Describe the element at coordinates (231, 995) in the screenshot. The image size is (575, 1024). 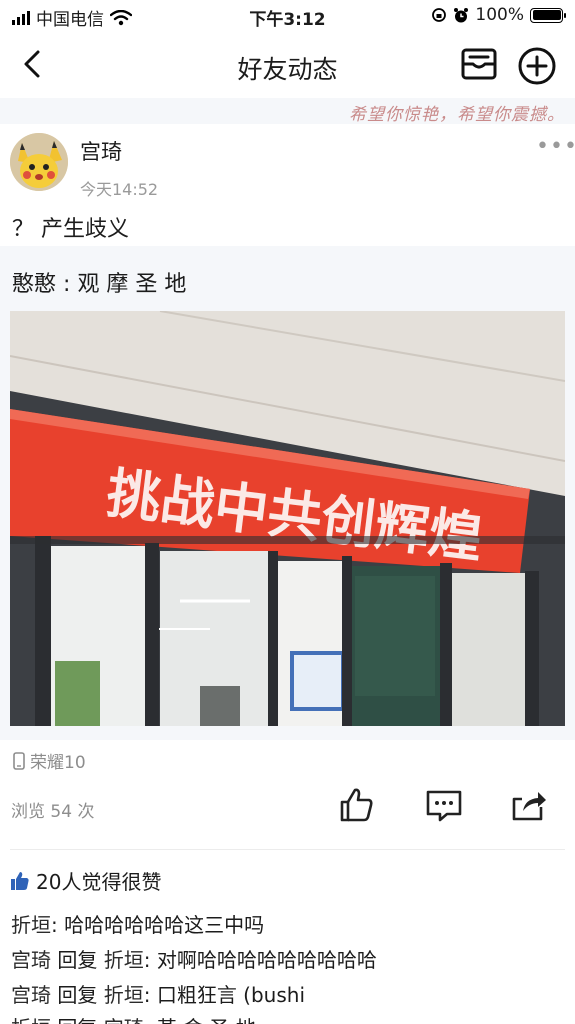
I see `comment-text: 口粗狂言 (bushi` at that location.